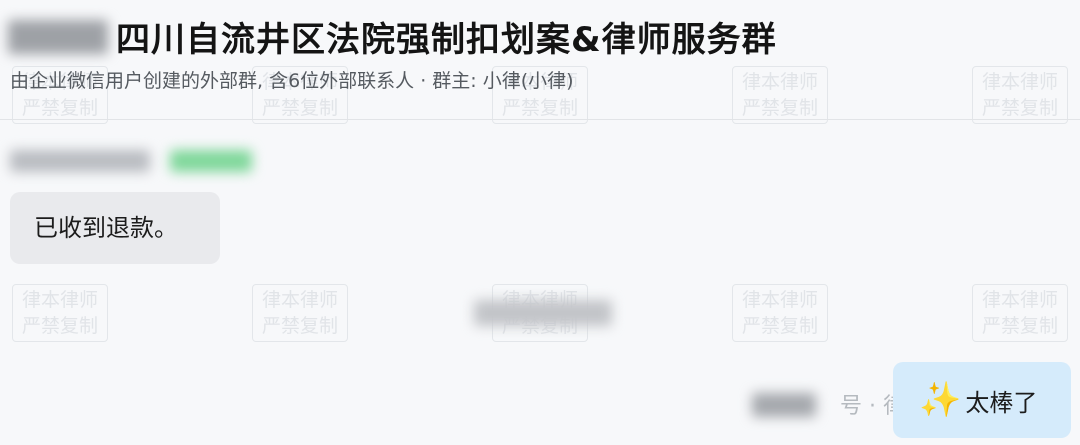 The width and height of the screenshot is (1080, 445). What do you see at coordinates (211, 161) in the screenshot?
I see `blurred-sender-tag` at bounding box center [211, 161].